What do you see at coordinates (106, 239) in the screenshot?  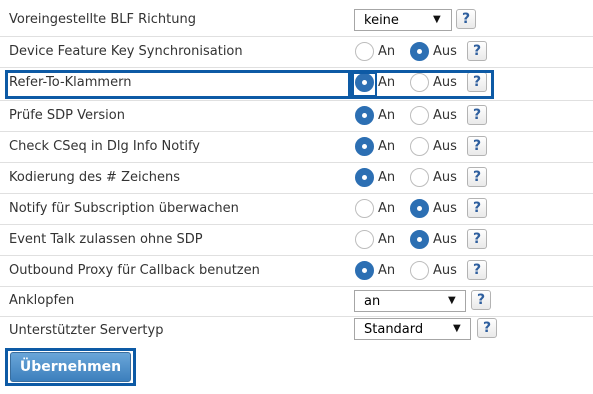 I see `row-label: Event Talk zulassen ohne SDP` at bounding box center [106, 239].